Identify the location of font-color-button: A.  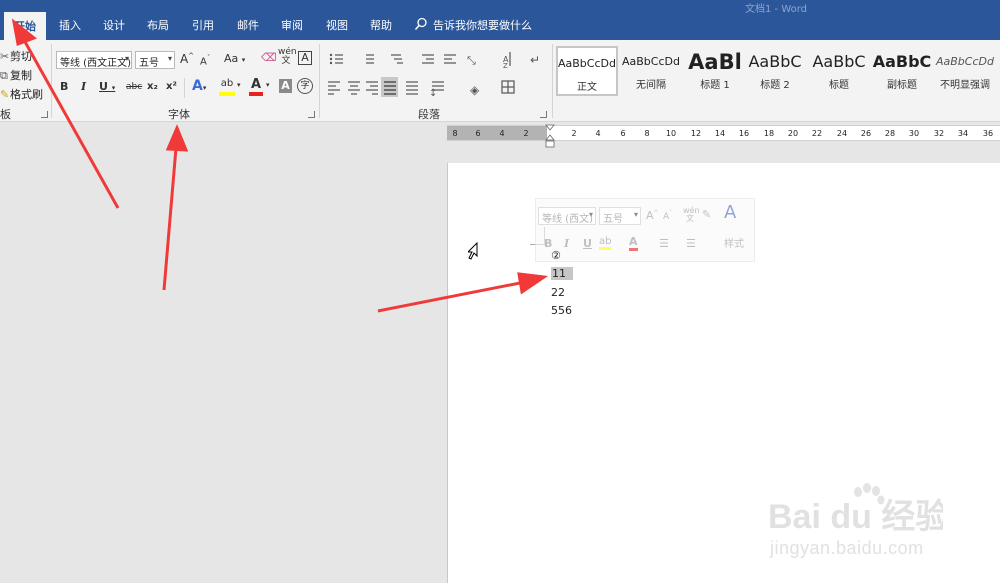
(256, 86).